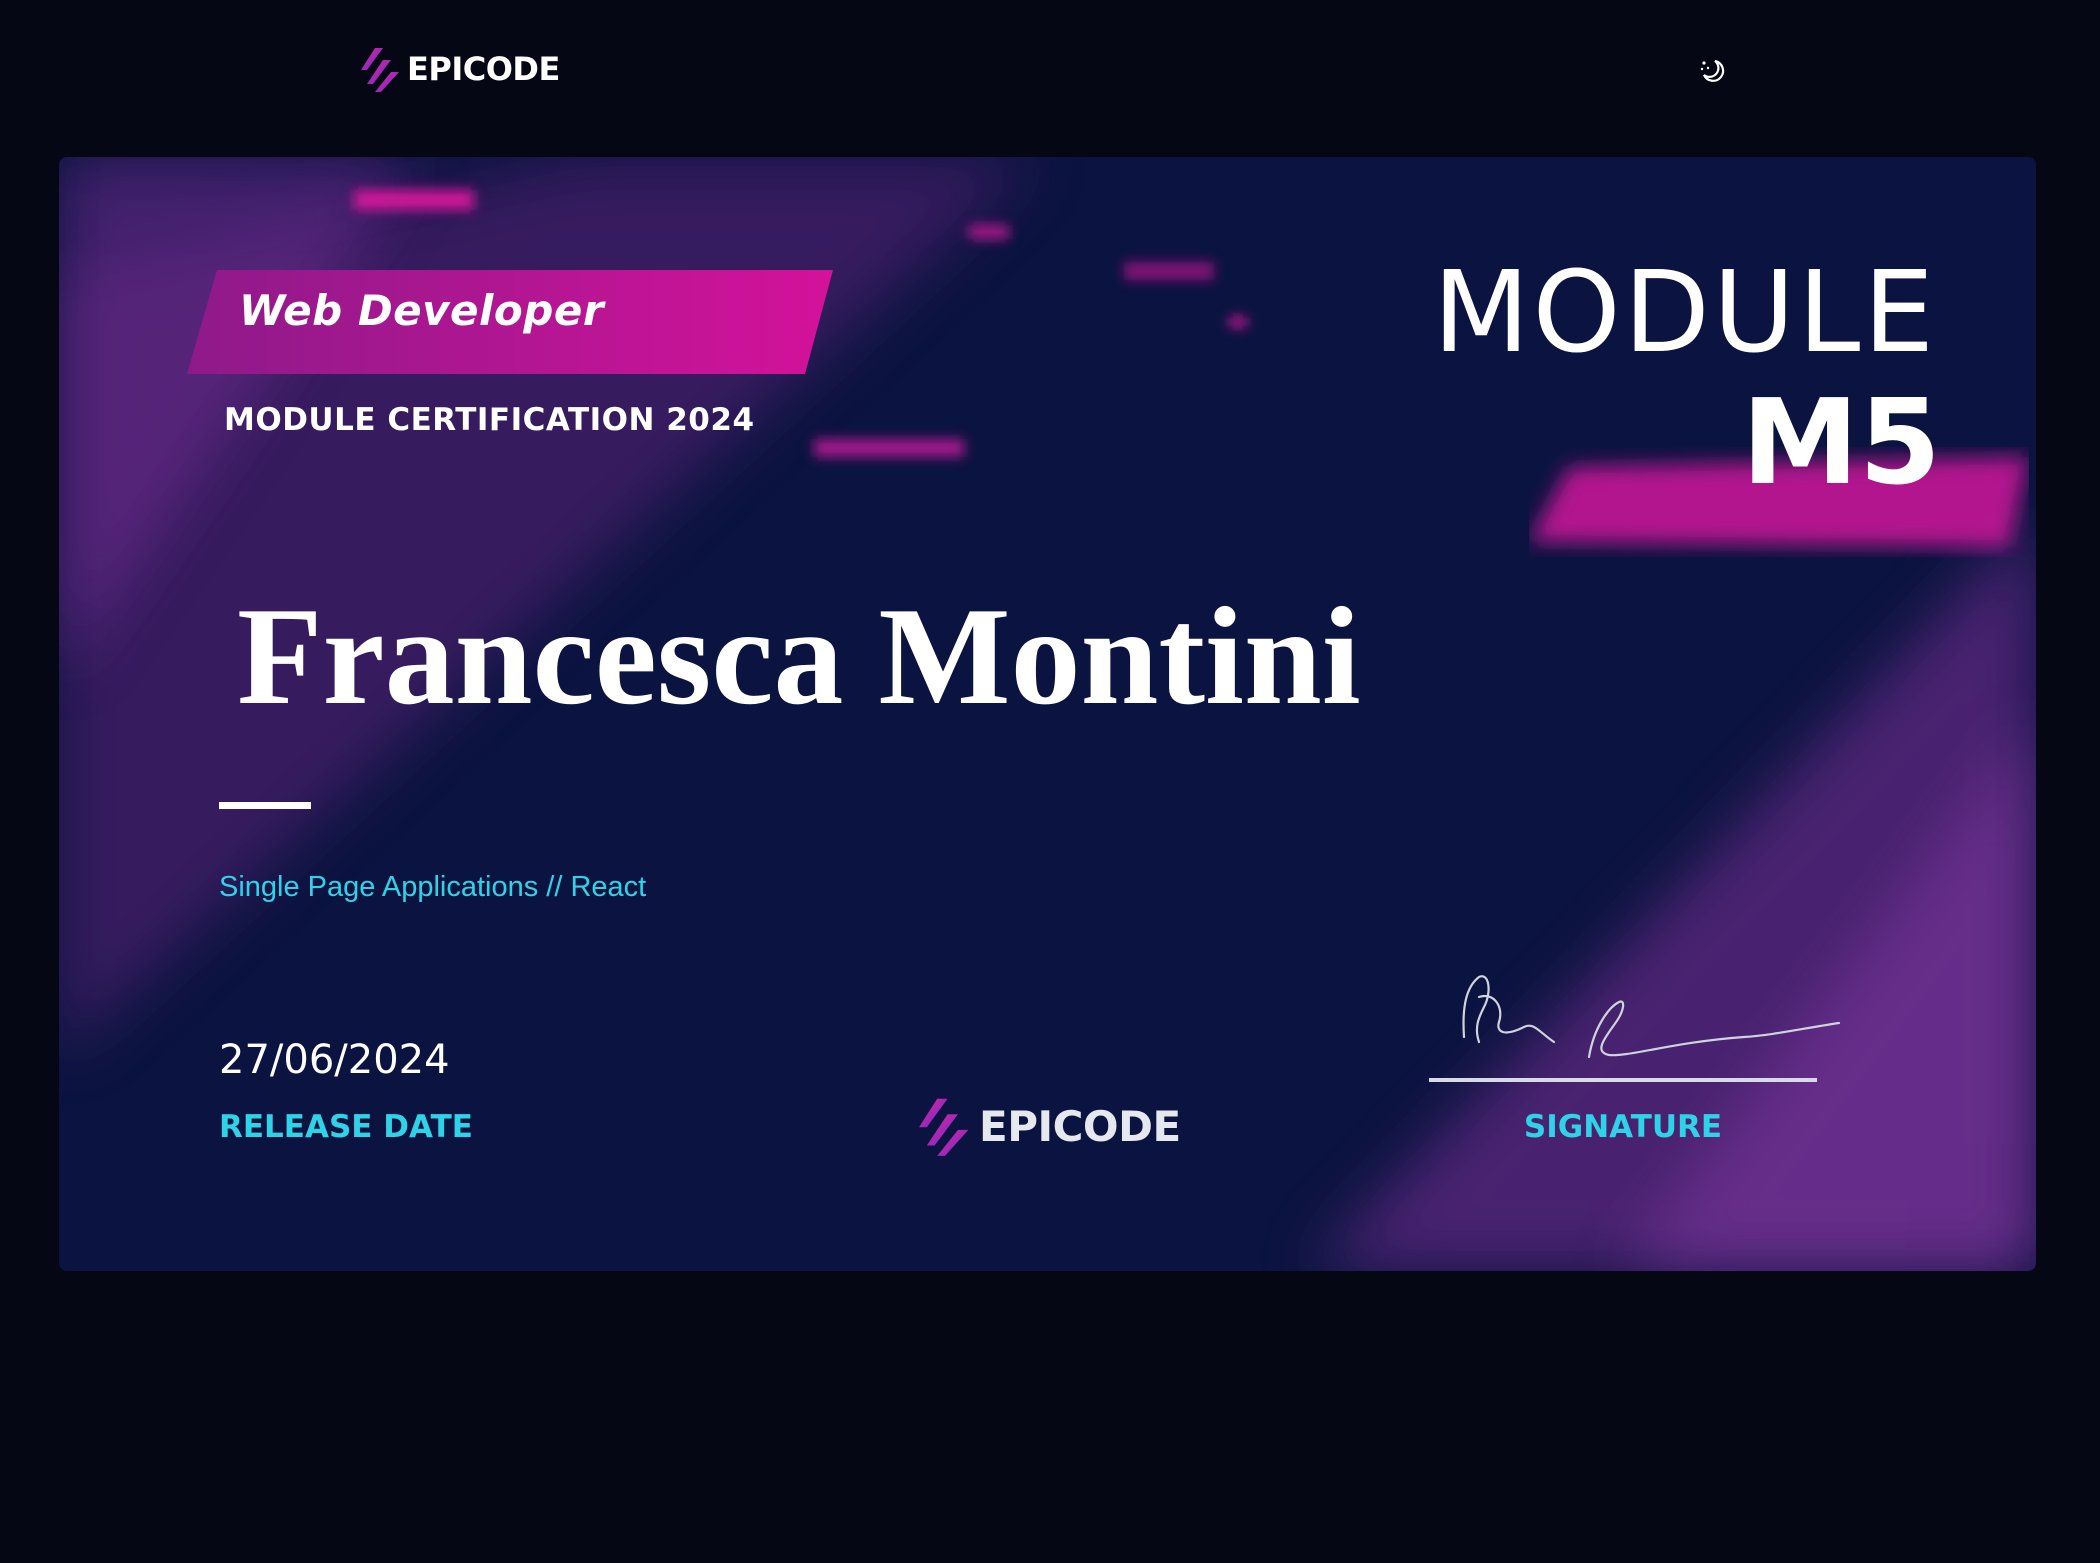  Describe the element at coordinates (1623, 1080) in the screenshot. I see `signature-line` at that location.